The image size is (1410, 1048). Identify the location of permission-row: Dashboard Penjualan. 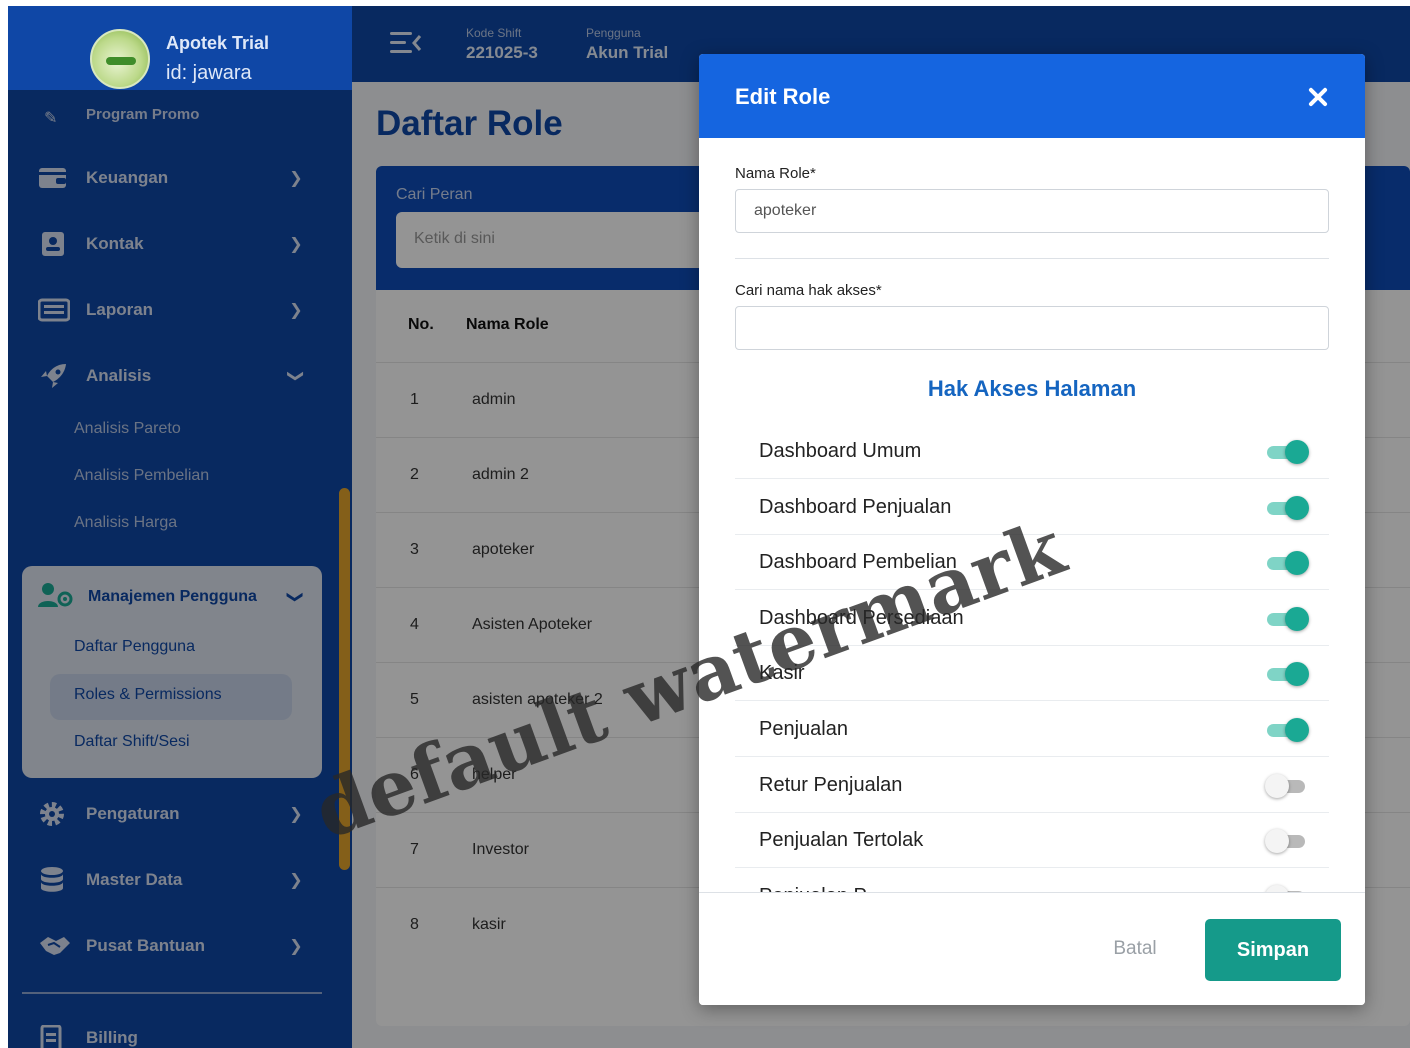
(1032, 507).